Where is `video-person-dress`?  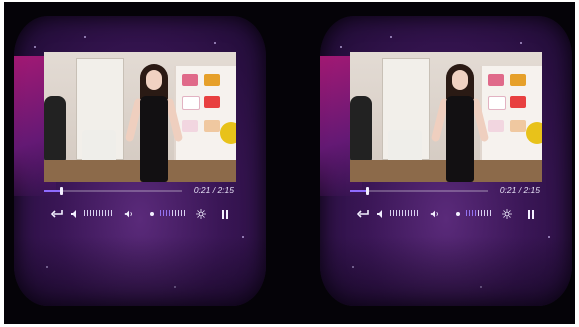 video-person-dress is located at coordinates (460, 139).